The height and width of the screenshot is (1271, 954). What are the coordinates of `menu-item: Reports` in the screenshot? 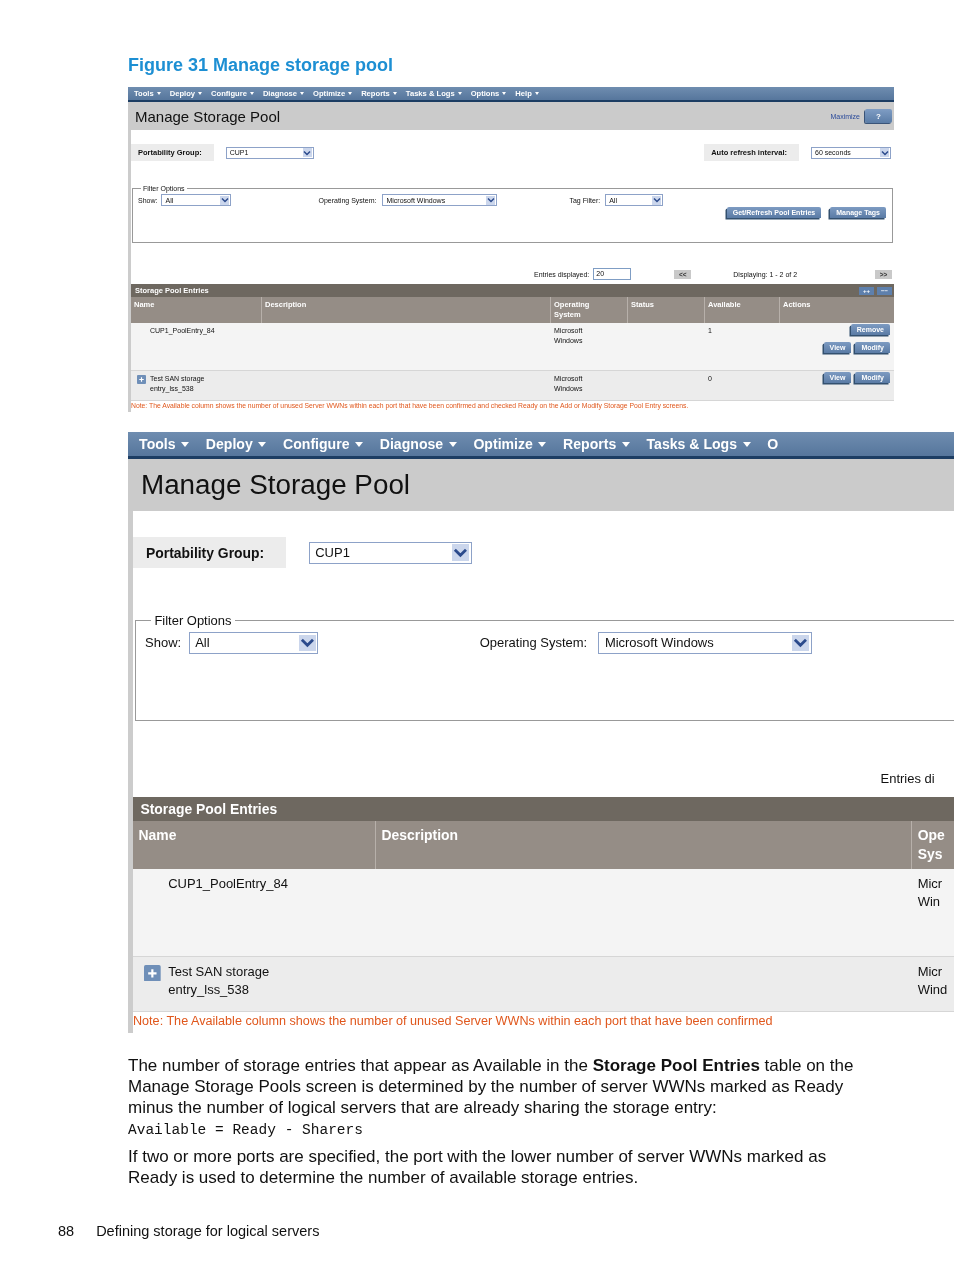 It's located at (601, 444).